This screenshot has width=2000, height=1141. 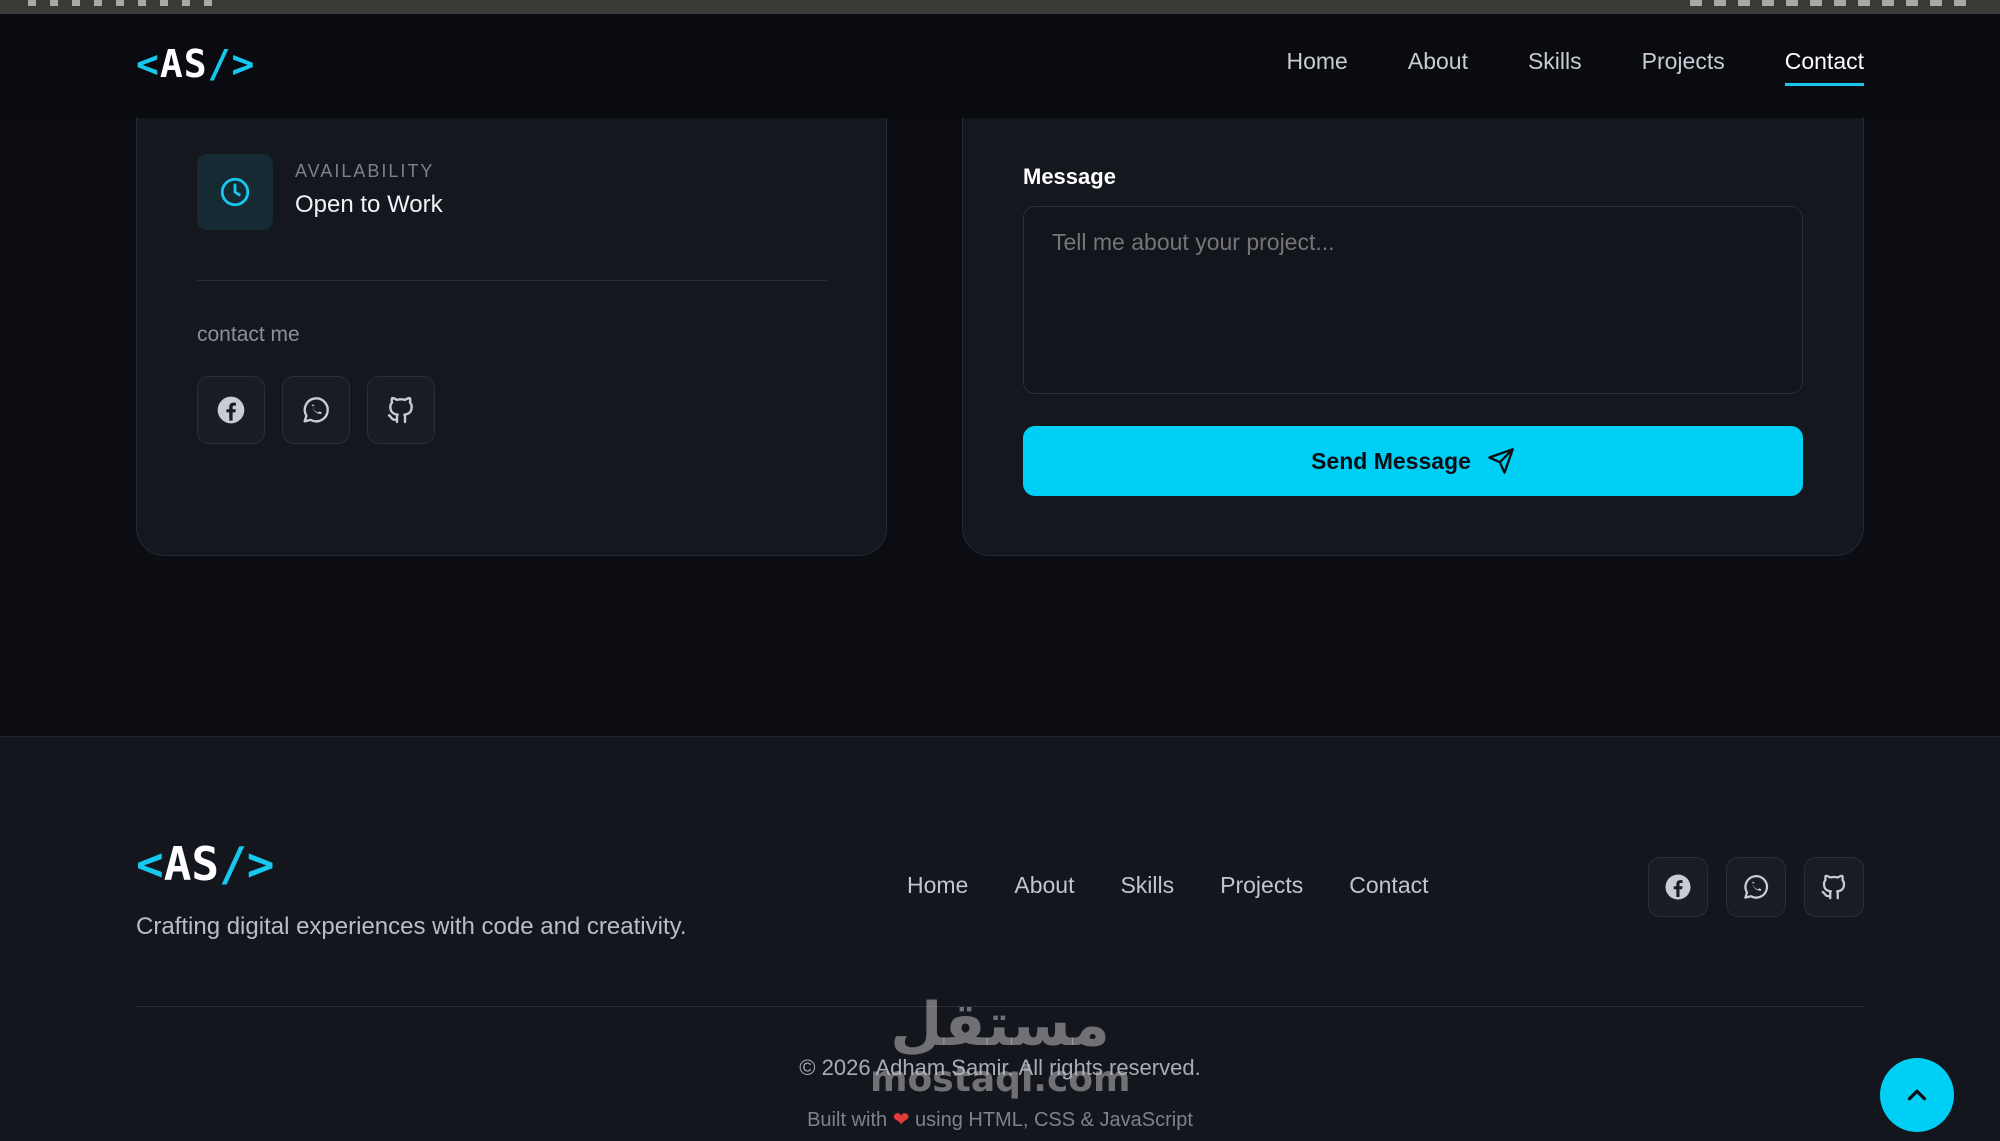 I want to click on nav-menu: Home About Skills Projects Contact, so click(x=1575, y=67).